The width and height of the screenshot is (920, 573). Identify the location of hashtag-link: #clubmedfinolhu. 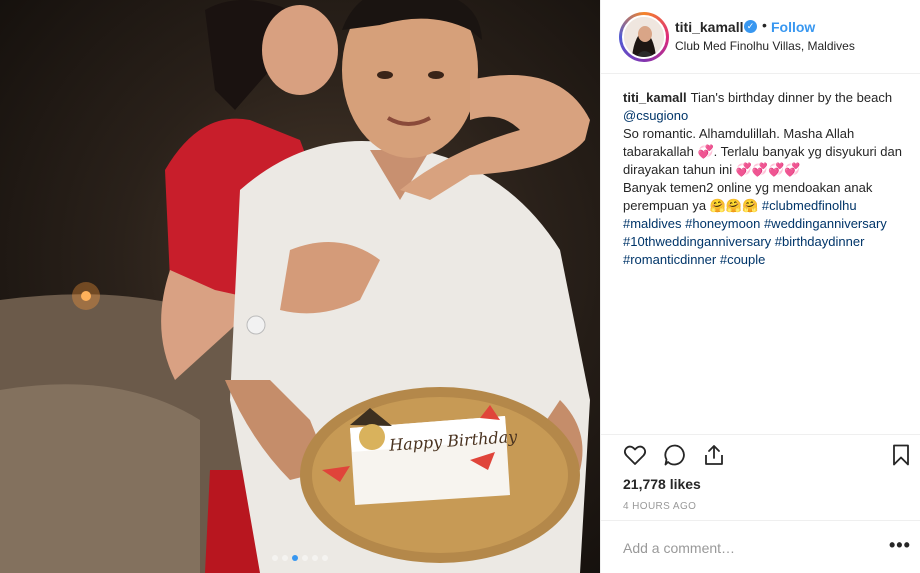
(809, 205).